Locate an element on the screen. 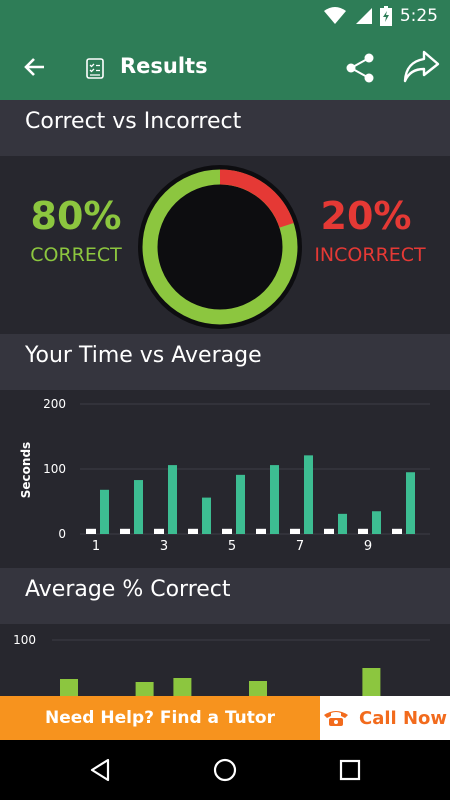  call-now-button: Call Now is located at coordinates (385, 718).